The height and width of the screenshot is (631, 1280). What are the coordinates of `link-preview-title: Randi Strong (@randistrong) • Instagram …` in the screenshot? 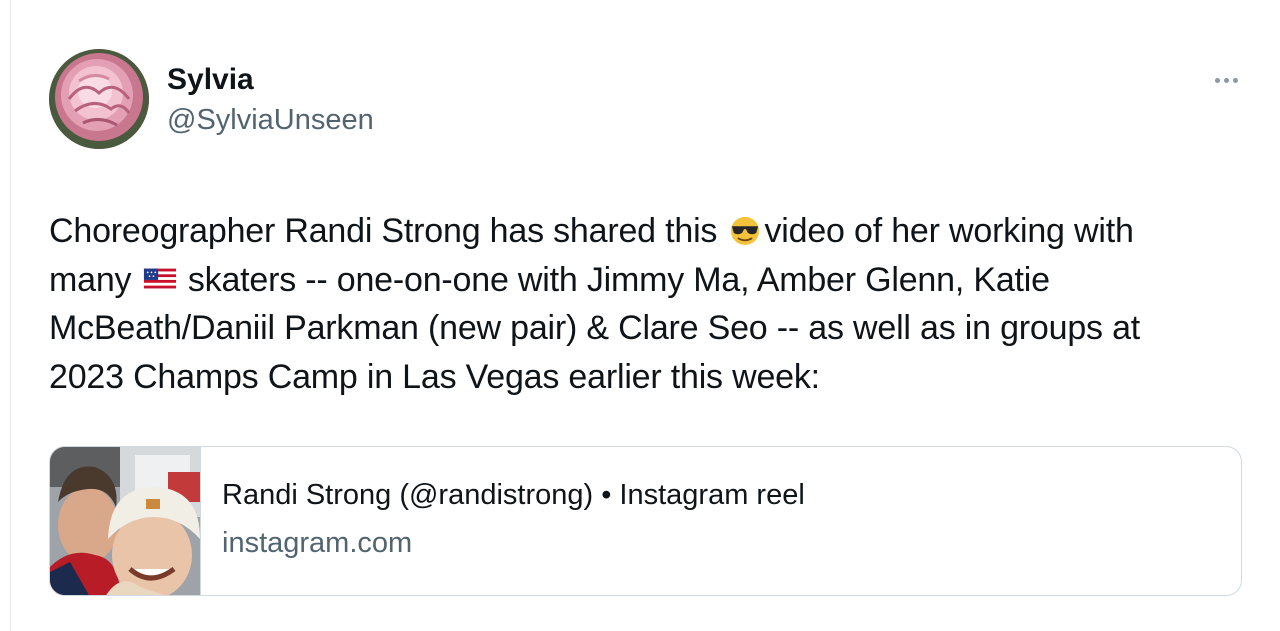 It's located at (513, 495).